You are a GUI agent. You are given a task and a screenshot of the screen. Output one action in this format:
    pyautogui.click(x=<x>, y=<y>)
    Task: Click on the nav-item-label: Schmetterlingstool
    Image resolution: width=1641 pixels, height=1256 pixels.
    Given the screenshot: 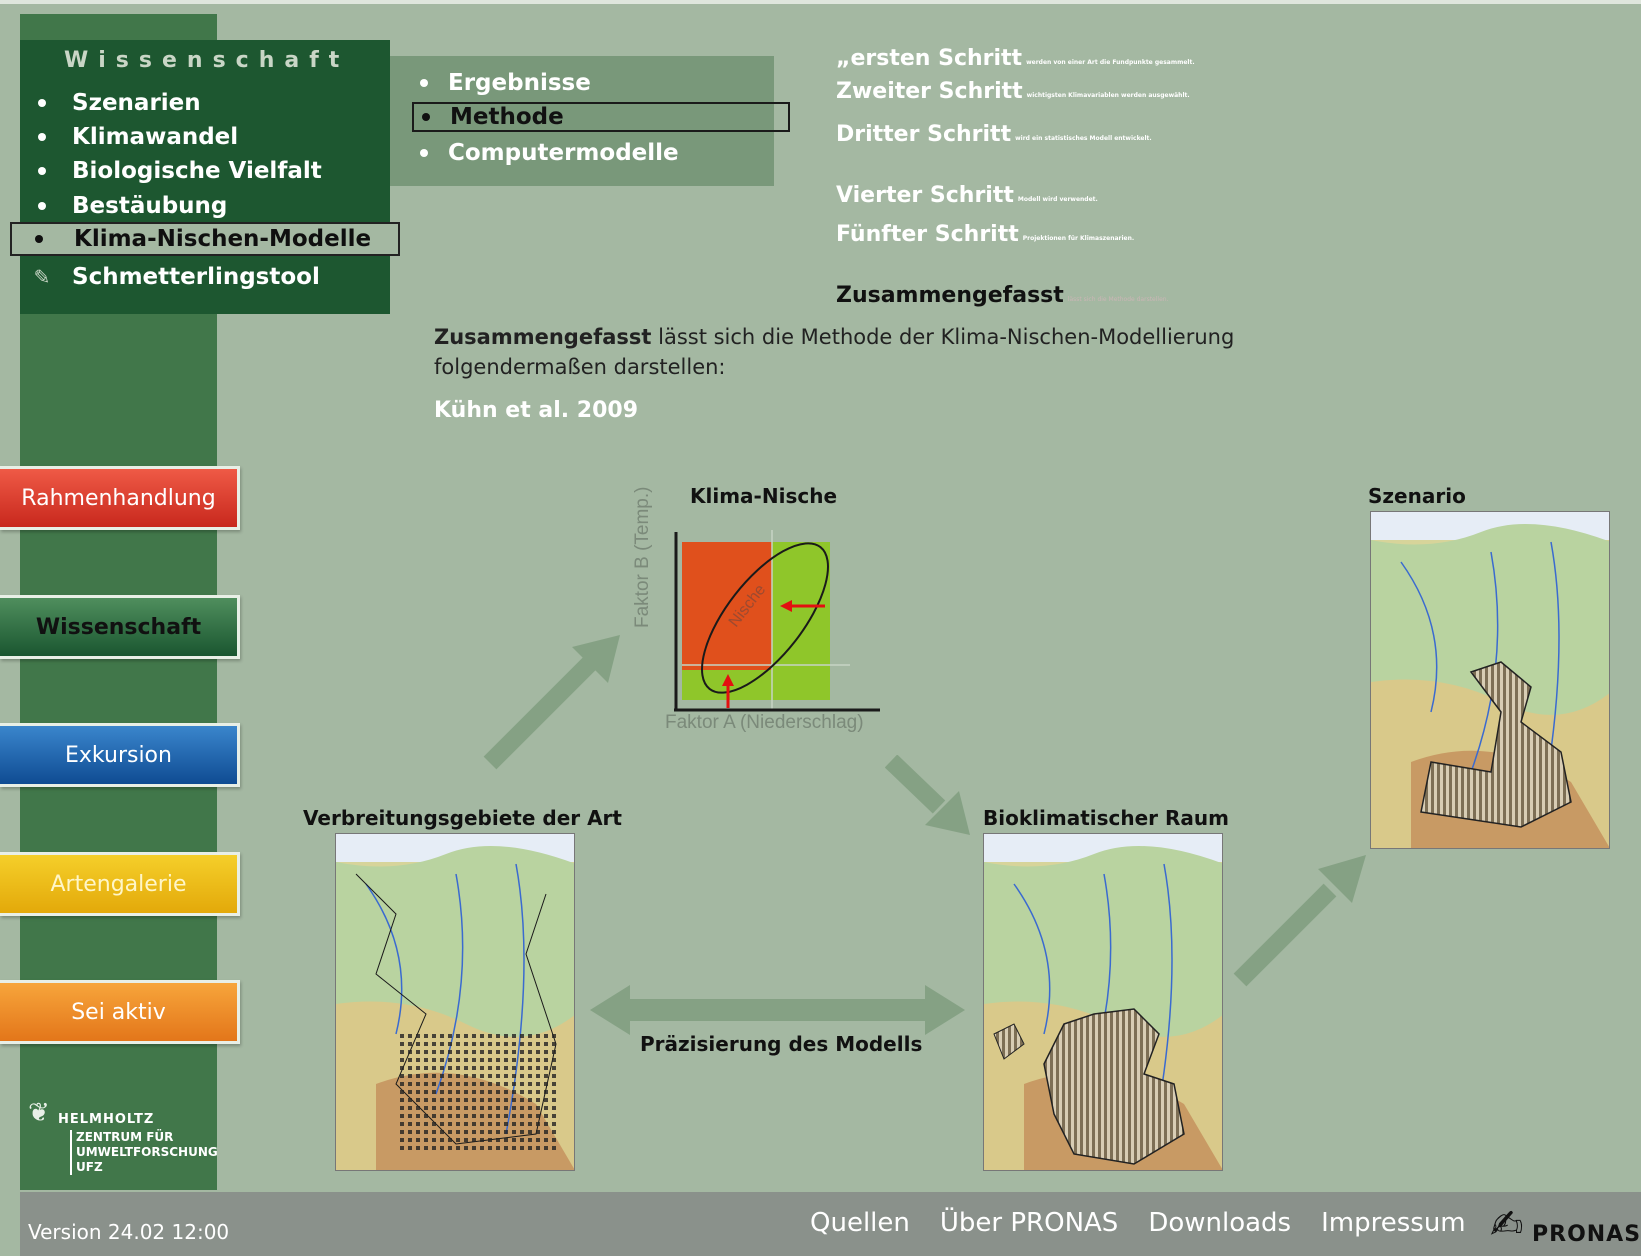 What is the action you would take?
    pyautogui.click(x=196, y=277)
    